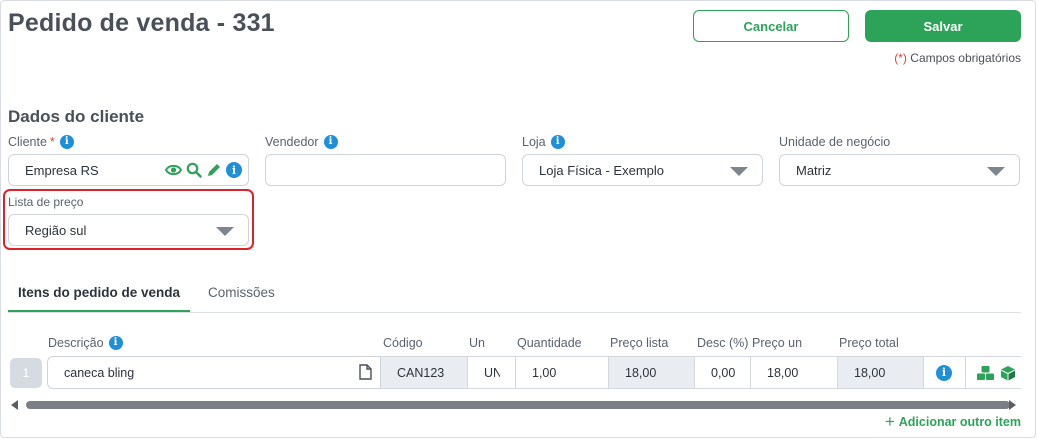  What do you see at coordinates (14, 405) in the screenshot?
I see `scroll-left-arrow` at bounding box center [14, 405].